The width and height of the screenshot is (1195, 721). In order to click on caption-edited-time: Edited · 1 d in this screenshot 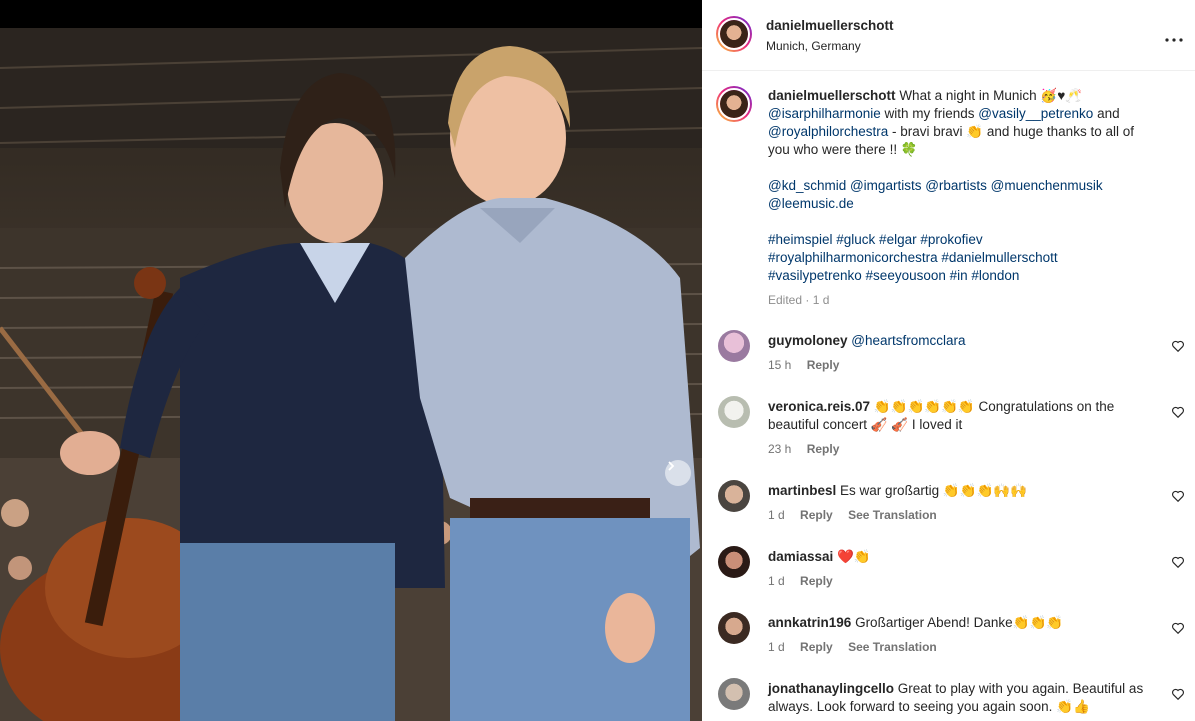, I will do `click(799, 300)`.